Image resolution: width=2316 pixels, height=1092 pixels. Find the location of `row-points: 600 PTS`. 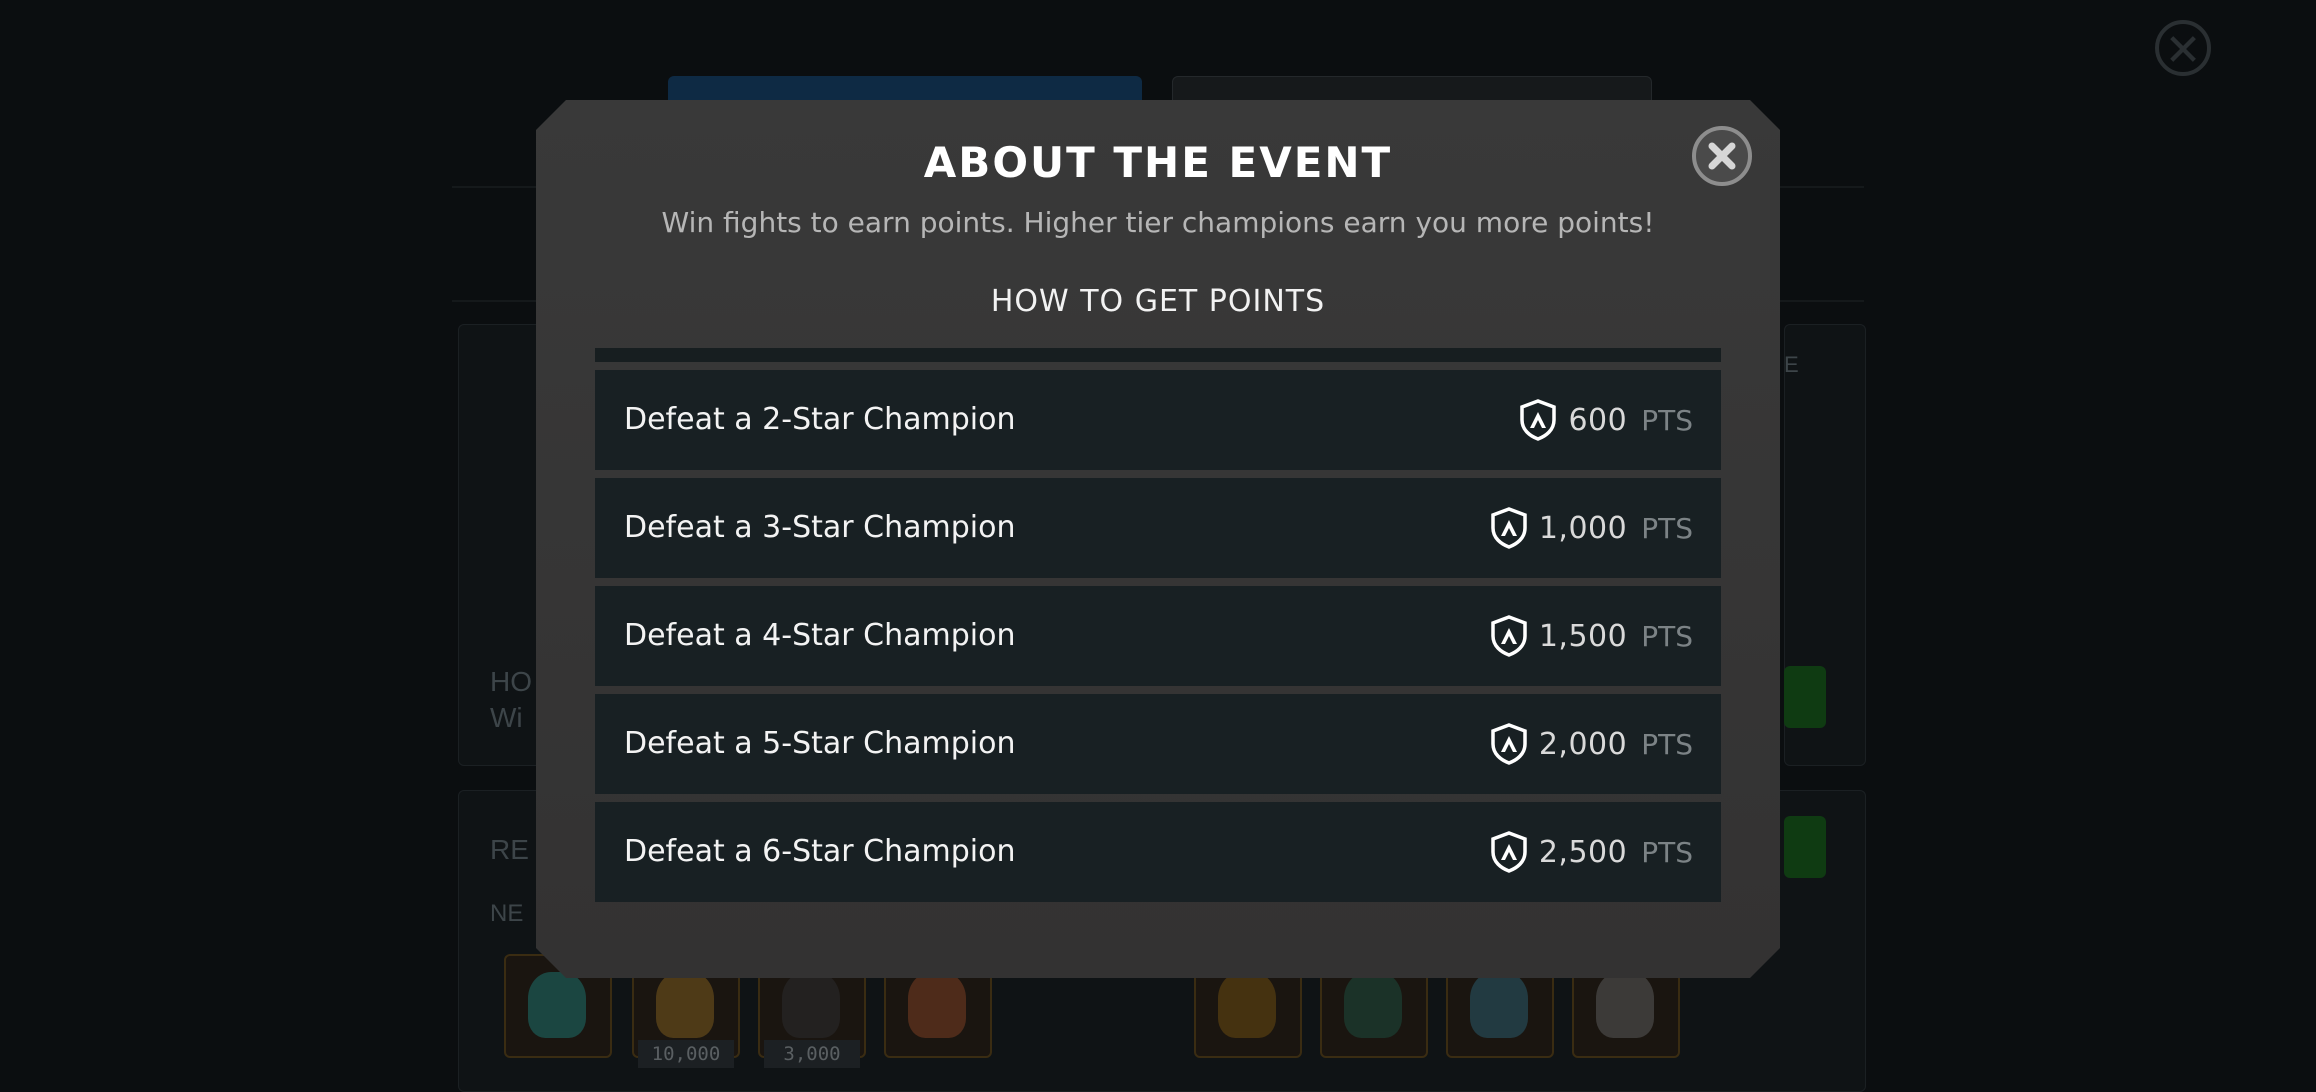

row-points: 600 PTS is located at coordinates (1605, 420).